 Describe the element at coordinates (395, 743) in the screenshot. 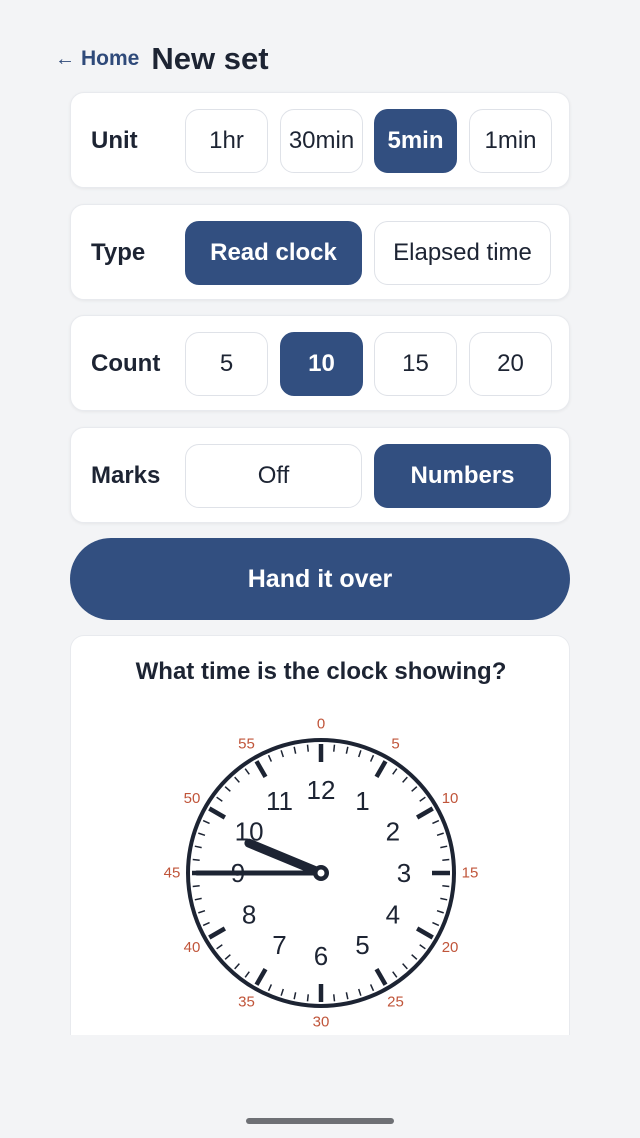

I see `minute-mark-label: 5` at that location.